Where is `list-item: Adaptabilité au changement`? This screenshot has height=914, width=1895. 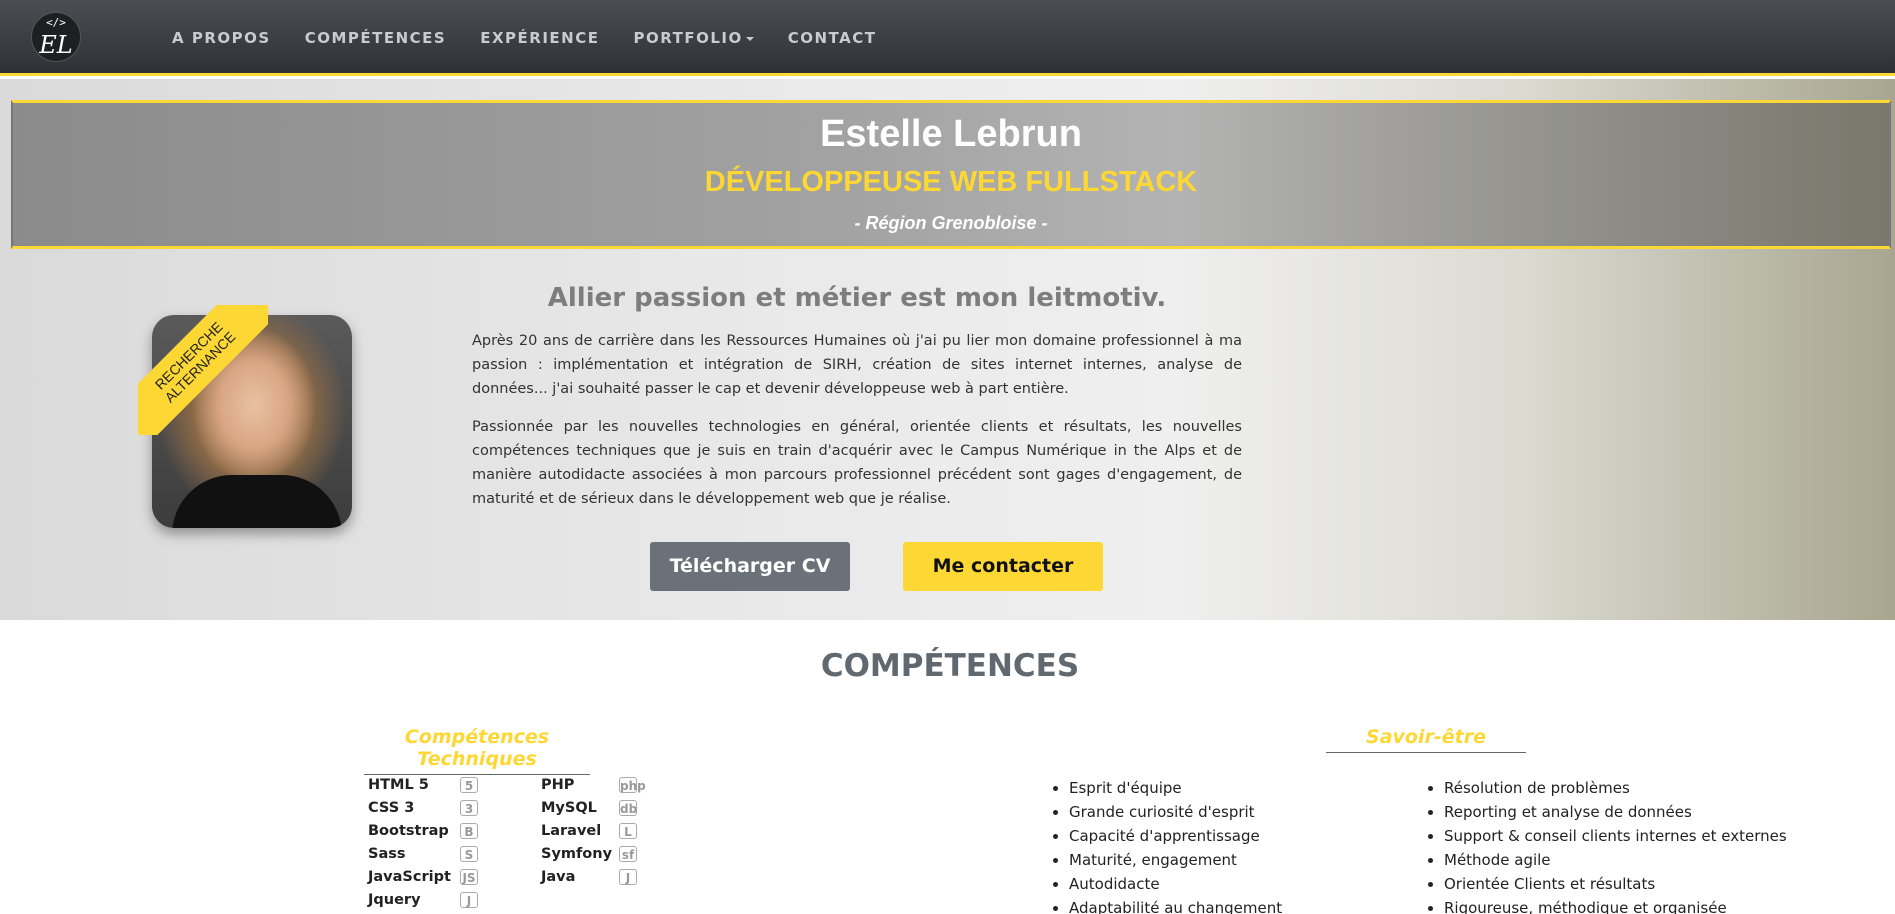 list-item: Adaptabilité au changement is located at coordinates (1175, 905).